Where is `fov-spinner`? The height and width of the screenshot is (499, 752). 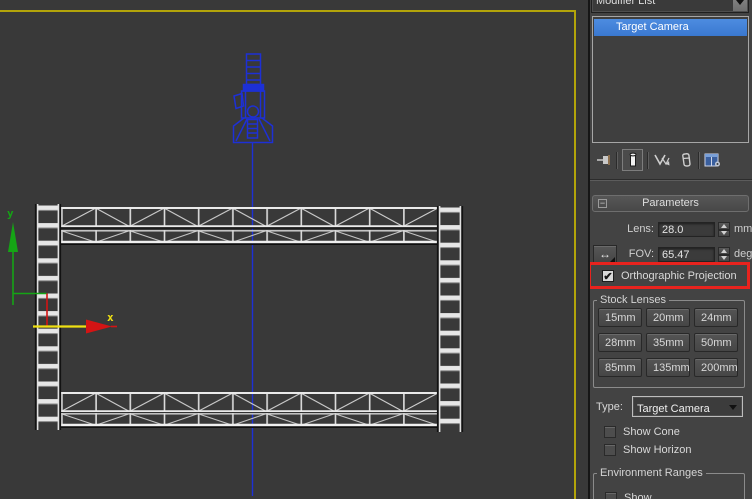 fov-spinner is located at coordinates (724, 254).